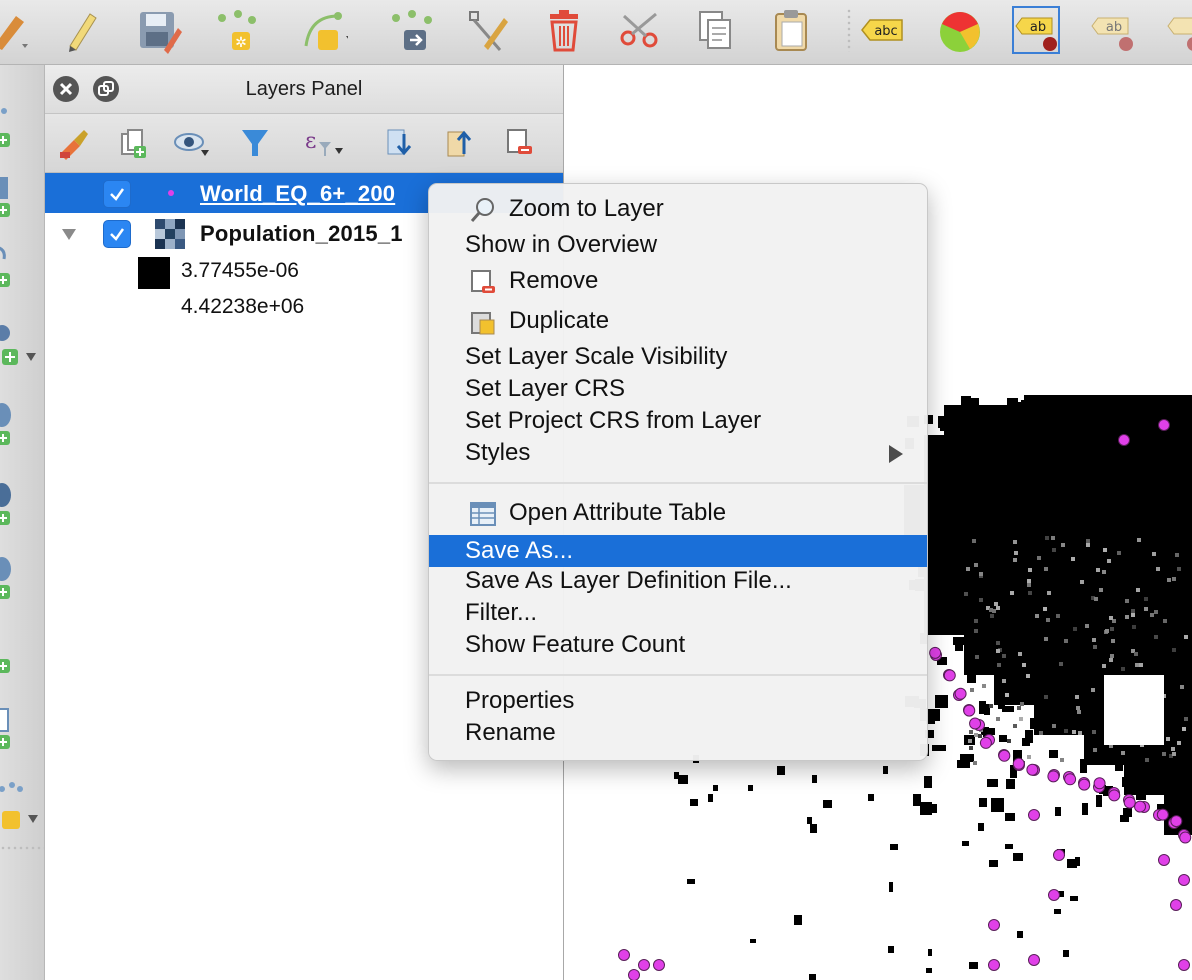  What do you see at coordinates (323, 143) in the screenshot?
I see `filter-by-expression-icon: ε` at bounding box center [323, 143].